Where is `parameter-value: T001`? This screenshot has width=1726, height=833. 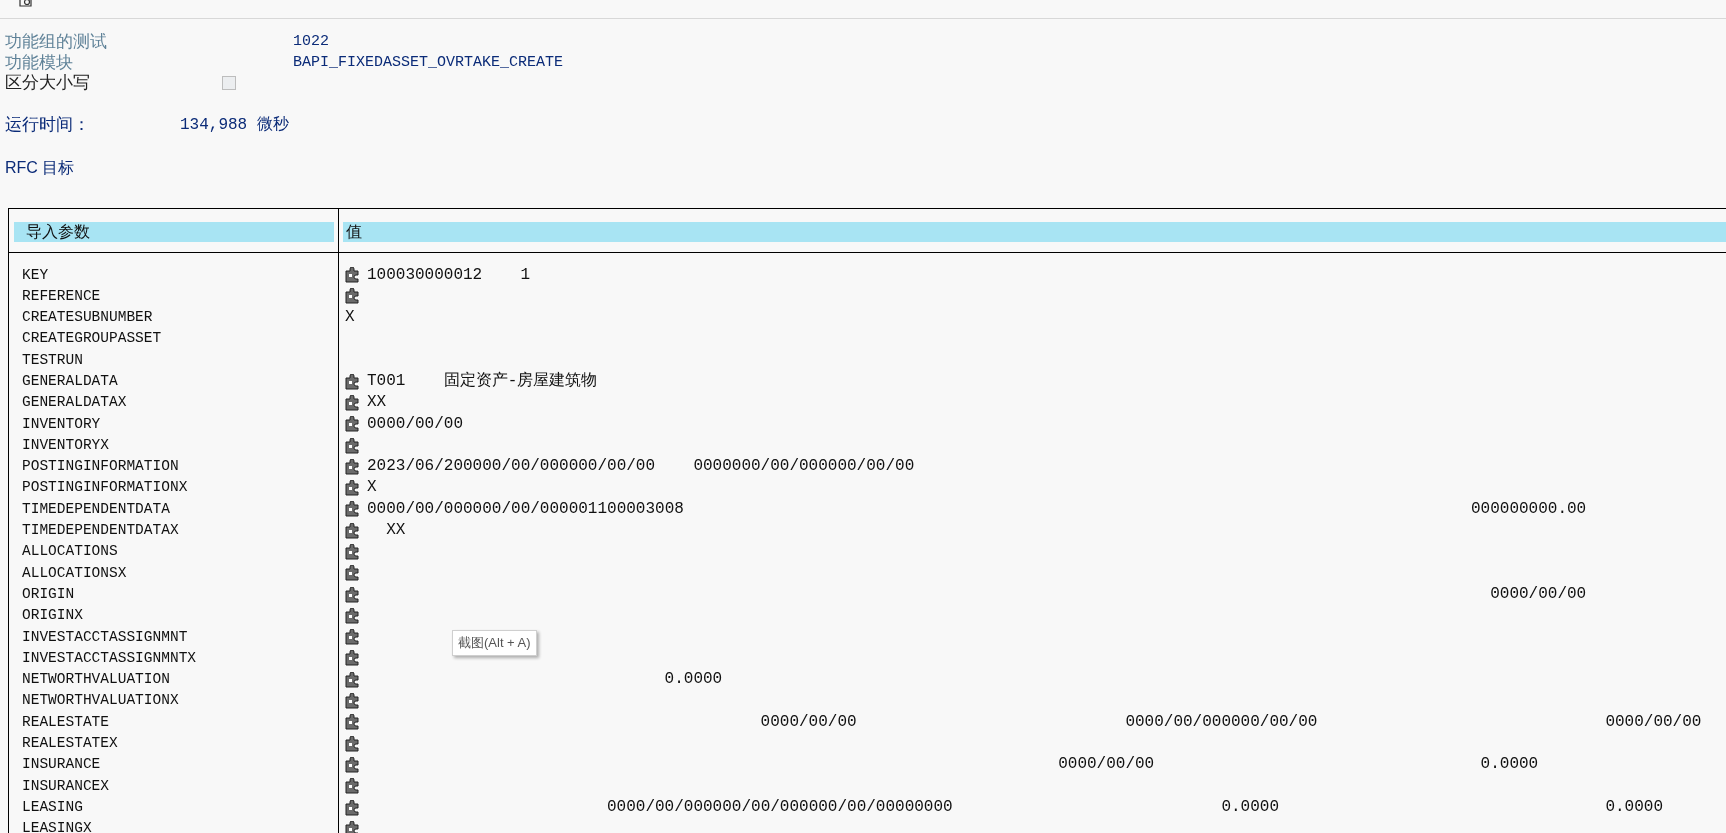
parameter-value: T001 is located at coordinates (386, 381).